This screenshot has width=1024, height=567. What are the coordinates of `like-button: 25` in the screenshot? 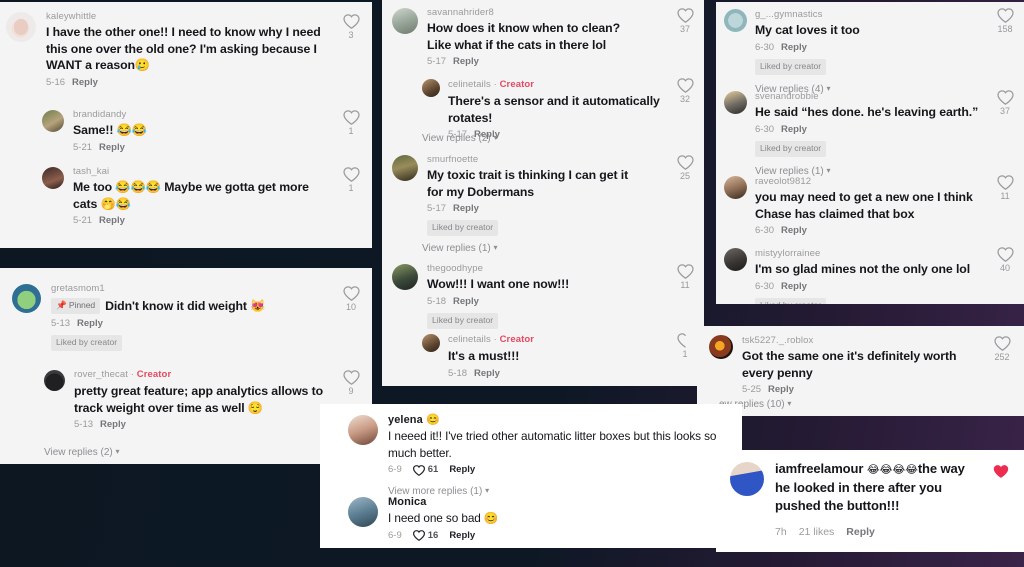 It's located at (685, 168).